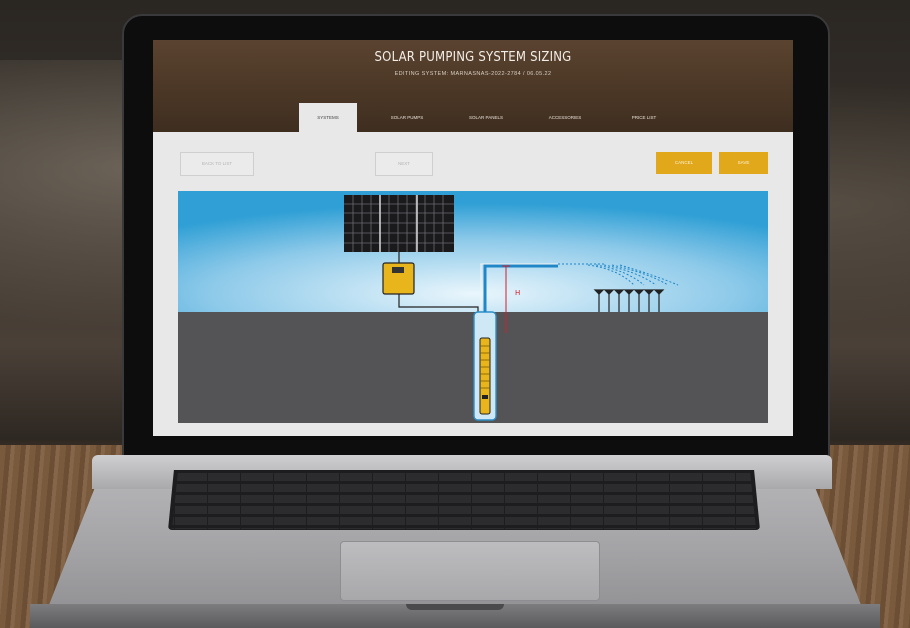 The width and height of the screenshot is (910, 628). I want to click on page-title: SOLAR PUMPING SYSTEM SIZING, so click(473, 57).